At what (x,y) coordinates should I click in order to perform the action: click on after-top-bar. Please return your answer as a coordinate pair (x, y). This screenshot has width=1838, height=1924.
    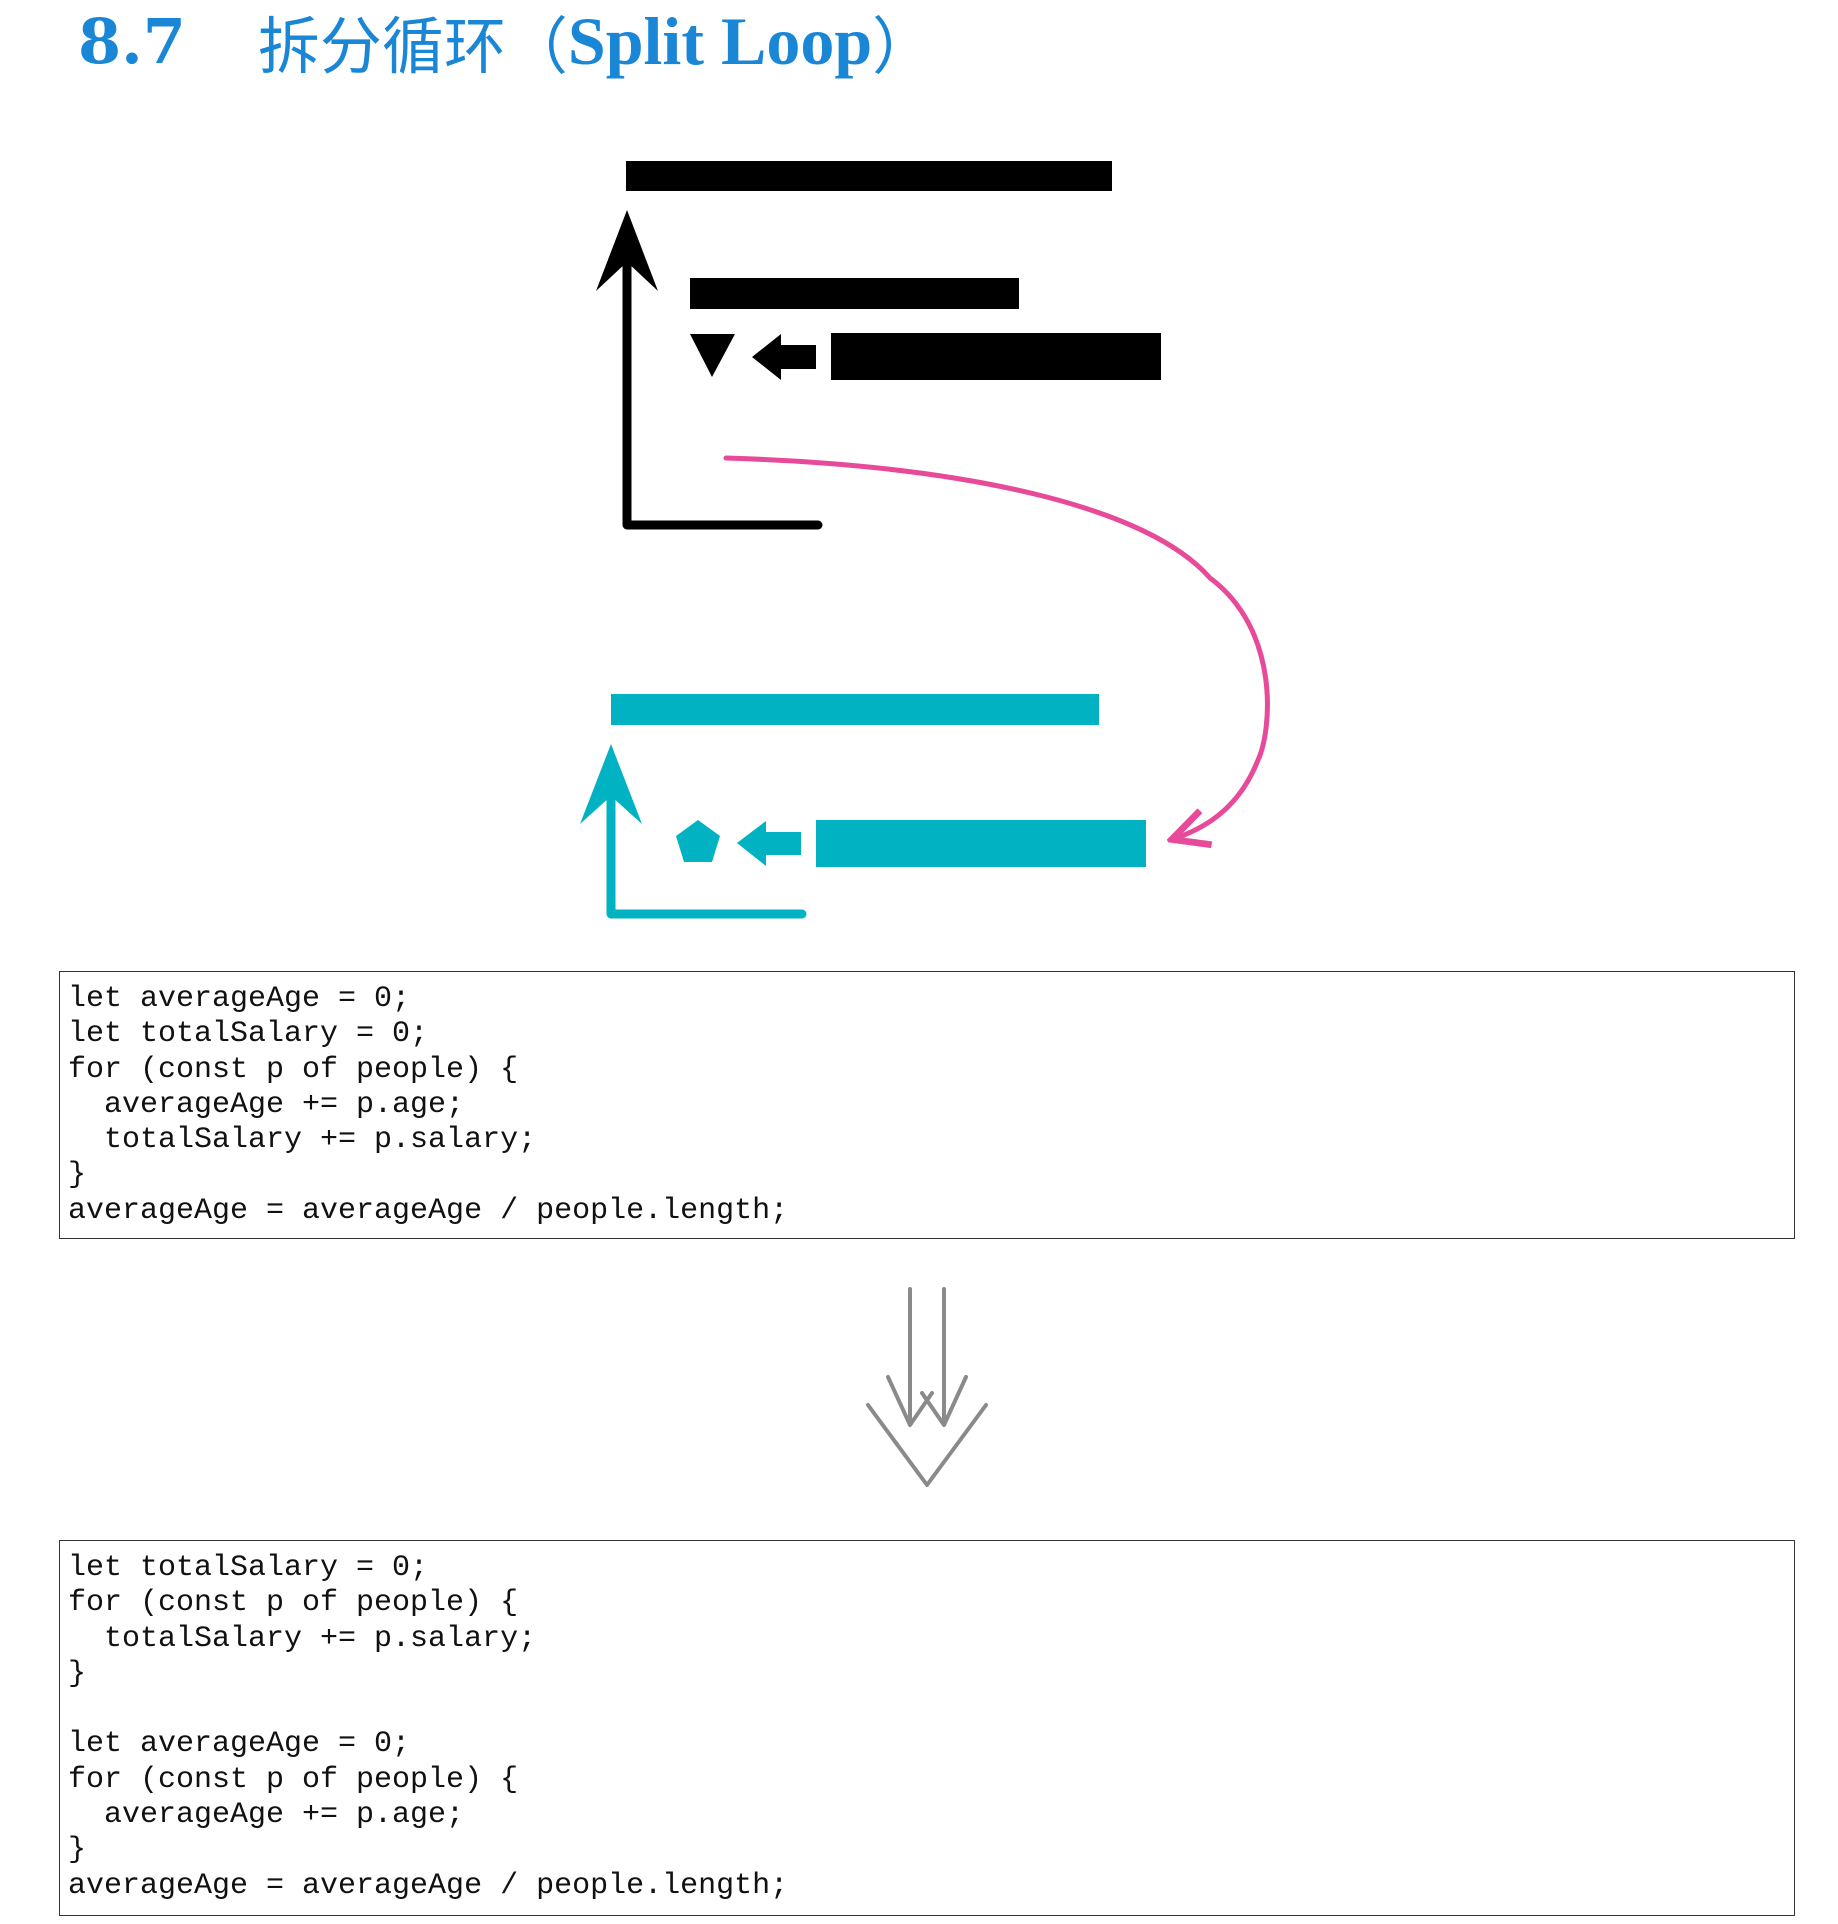
    Looking at the image, I should click on (855, 709).